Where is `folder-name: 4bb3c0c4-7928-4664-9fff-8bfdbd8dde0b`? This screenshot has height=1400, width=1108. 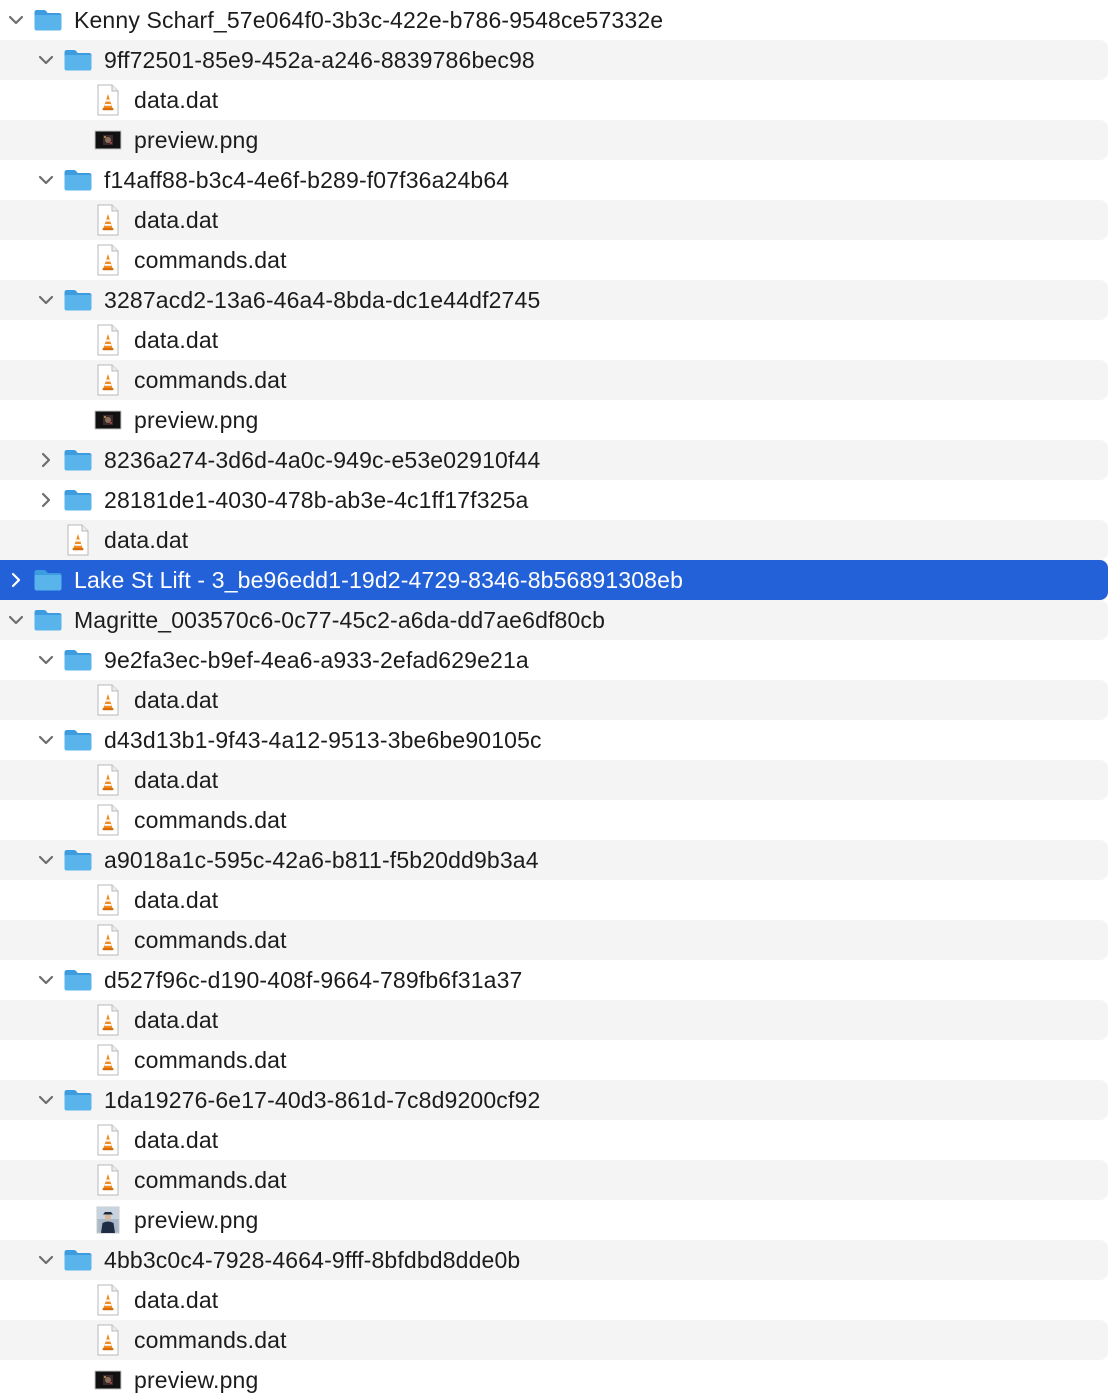 folder-name: 4bb3c0c4-7928-4664-9fff-8bfdbd8dde0b is located at coordinates (312, 1260).